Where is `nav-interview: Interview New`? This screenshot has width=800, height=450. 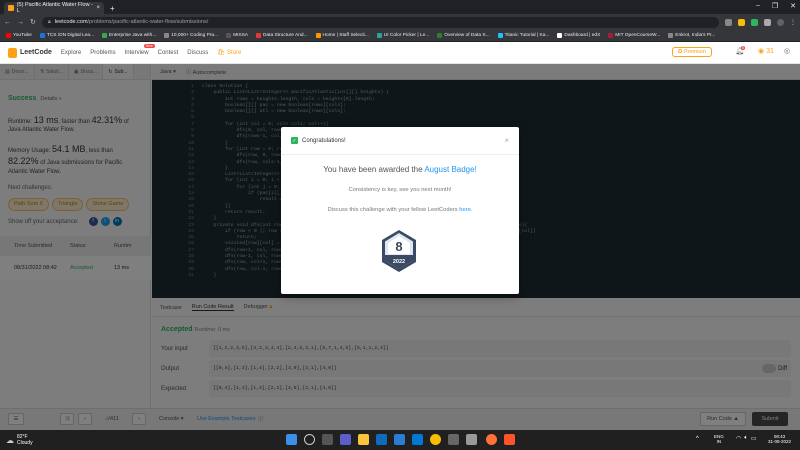 nav-interview: Interview New is located at coordinates (140, 49).